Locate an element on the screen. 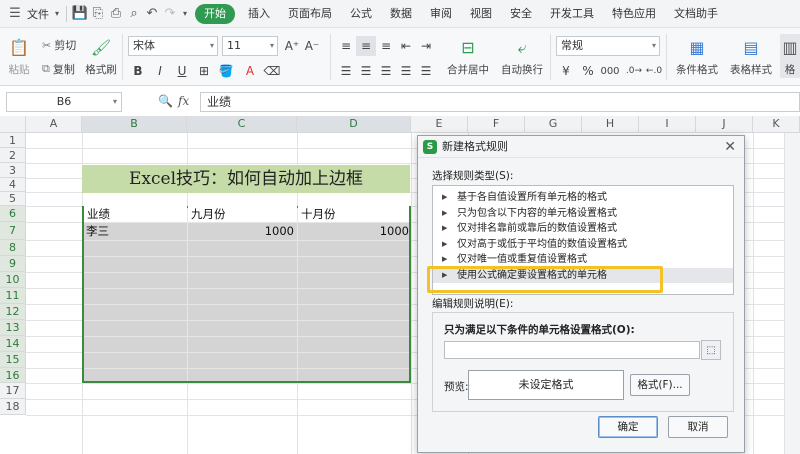  indent-decrease-icon: ⇤ is located at coordinates (406, 46).